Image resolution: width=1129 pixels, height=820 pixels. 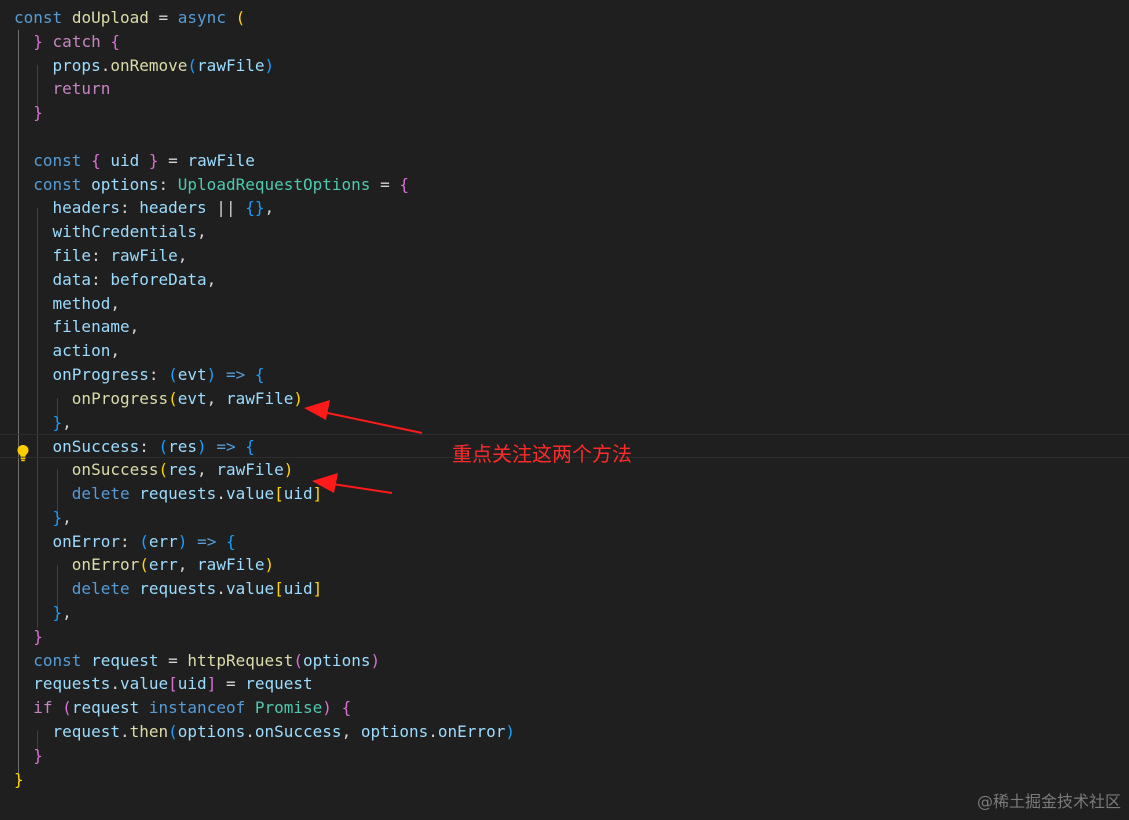 What do you see at coordinates (564, 375) in the screenshot?
I see `code-line: onProgress: (evt) => {` at bounding box center [564, 375].